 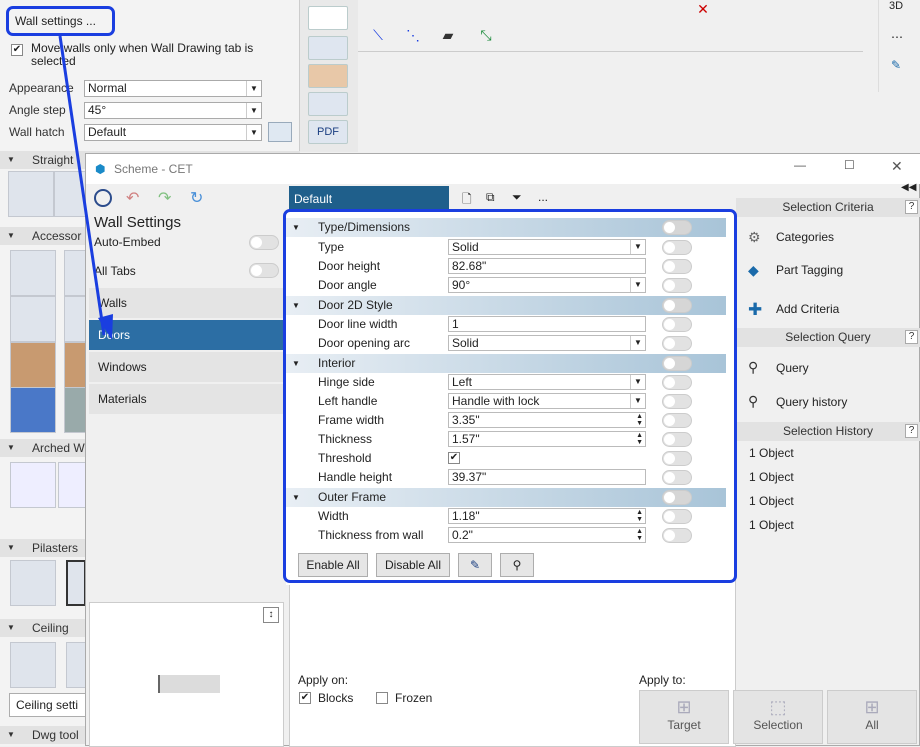 I want to click on grid-thumb, so click(x=33, y=410).